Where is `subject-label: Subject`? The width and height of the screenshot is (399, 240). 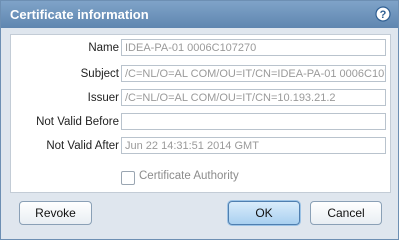 subject-label: Subject is located at coordinates (99, 74).